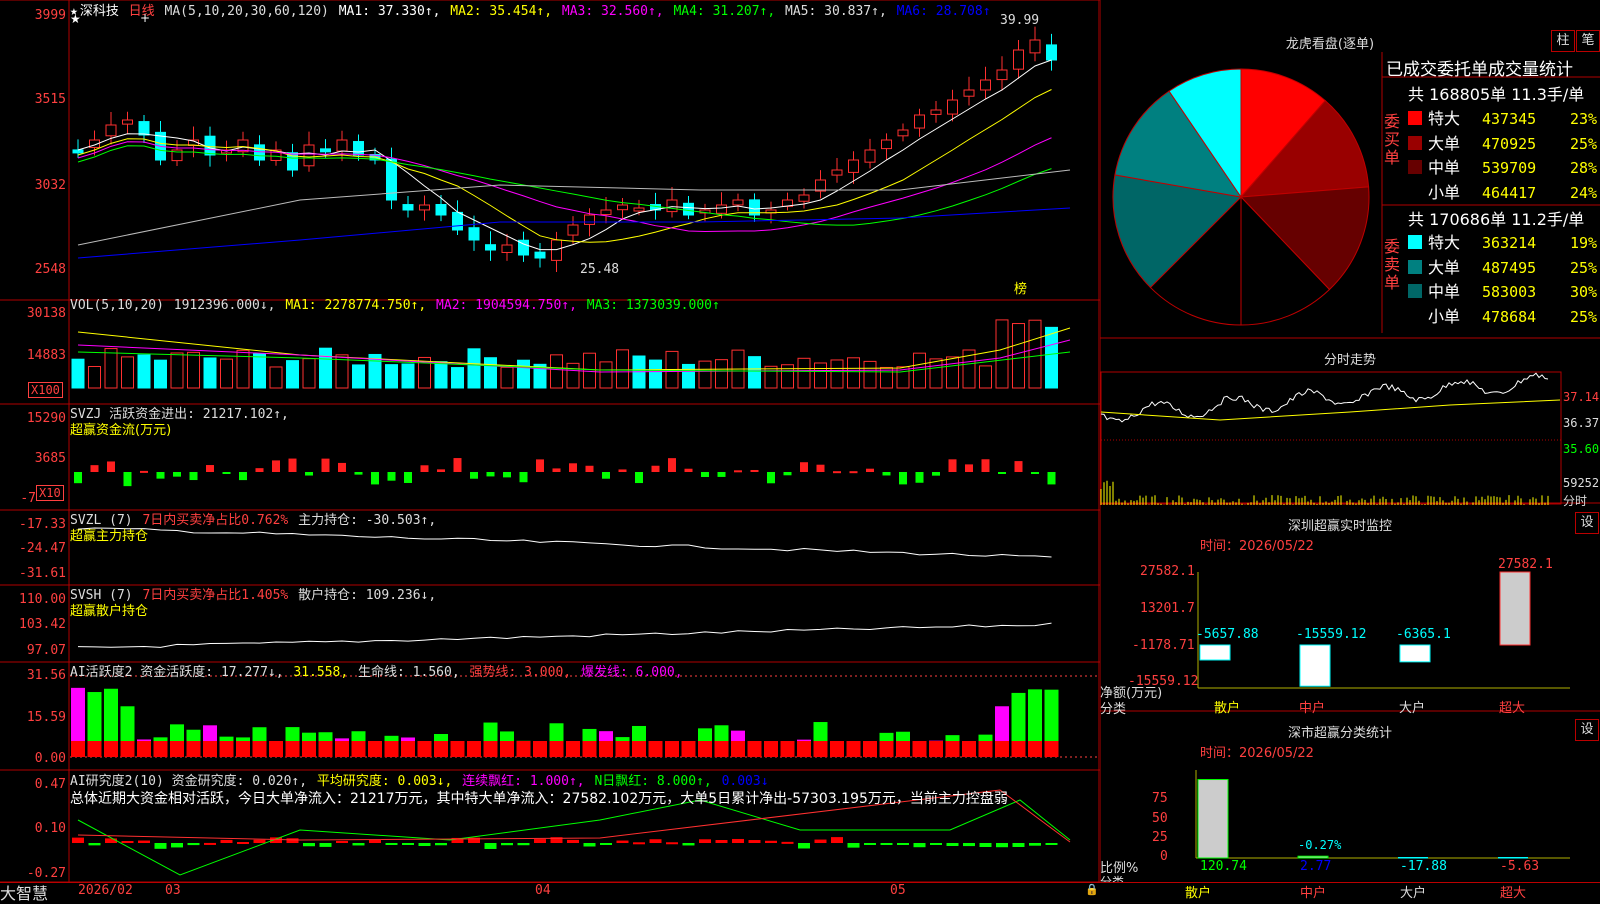 The width and height of the screenshot is (1600, 904). I want to click on sz-monitor-cat-2: 中户, so click(1312, 706).